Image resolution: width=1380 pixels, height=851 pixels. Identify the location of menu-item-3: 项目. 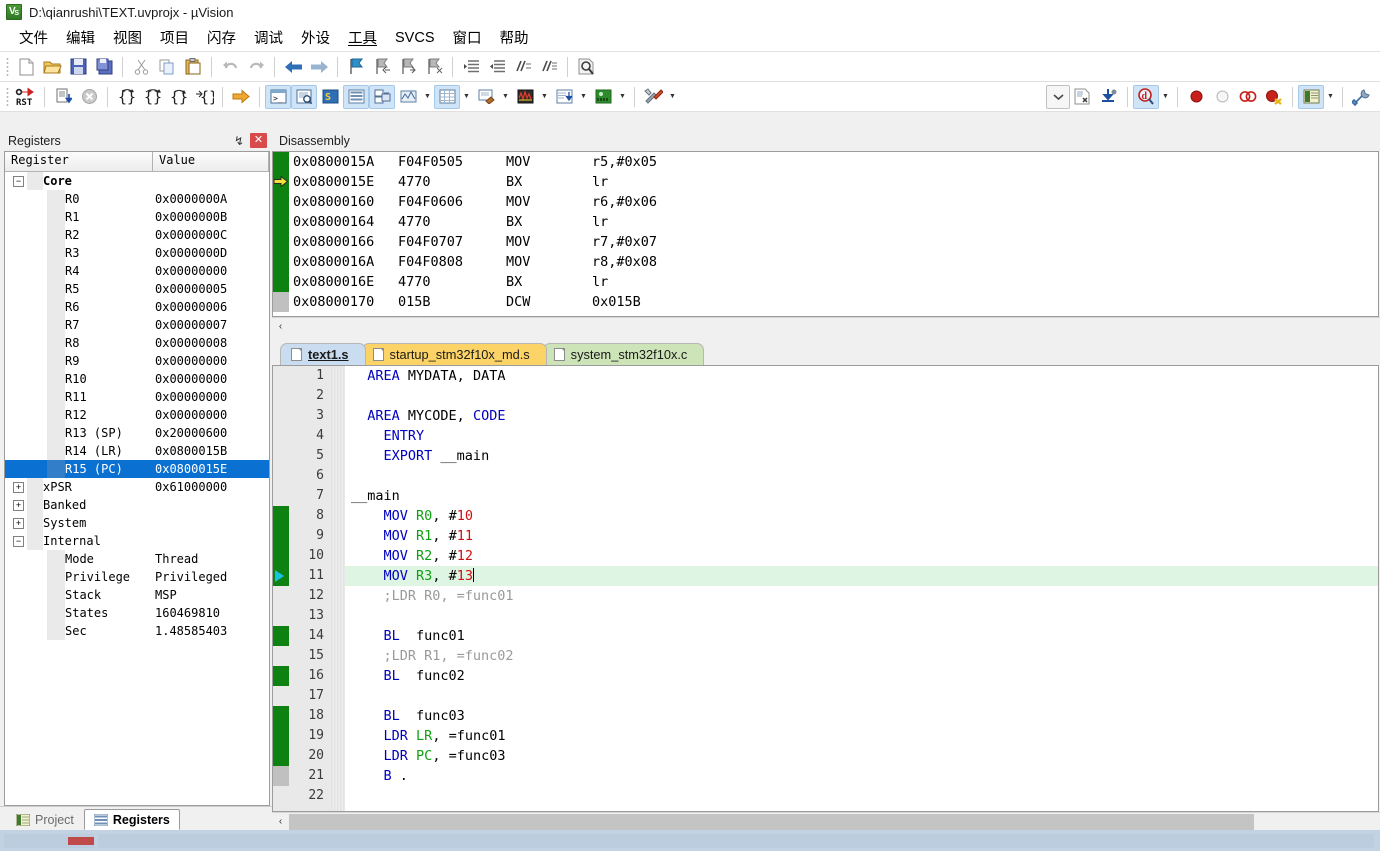
(174, 37).